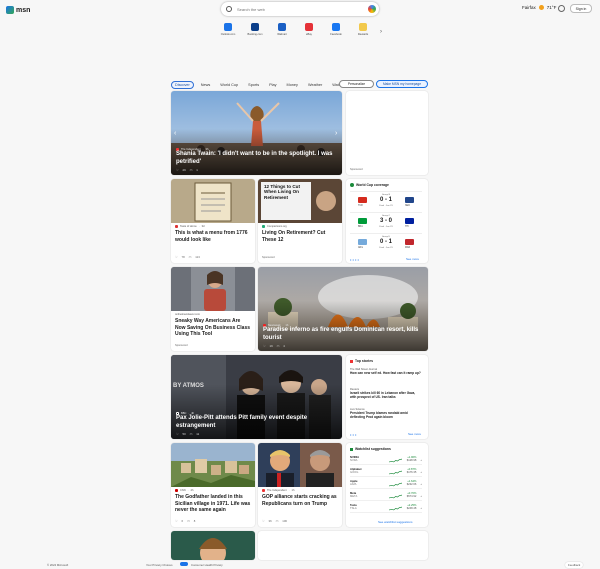 The width and height of the screenshot is (600, 569). I want to click on ad-card: Sponsored, so click(387, 133).